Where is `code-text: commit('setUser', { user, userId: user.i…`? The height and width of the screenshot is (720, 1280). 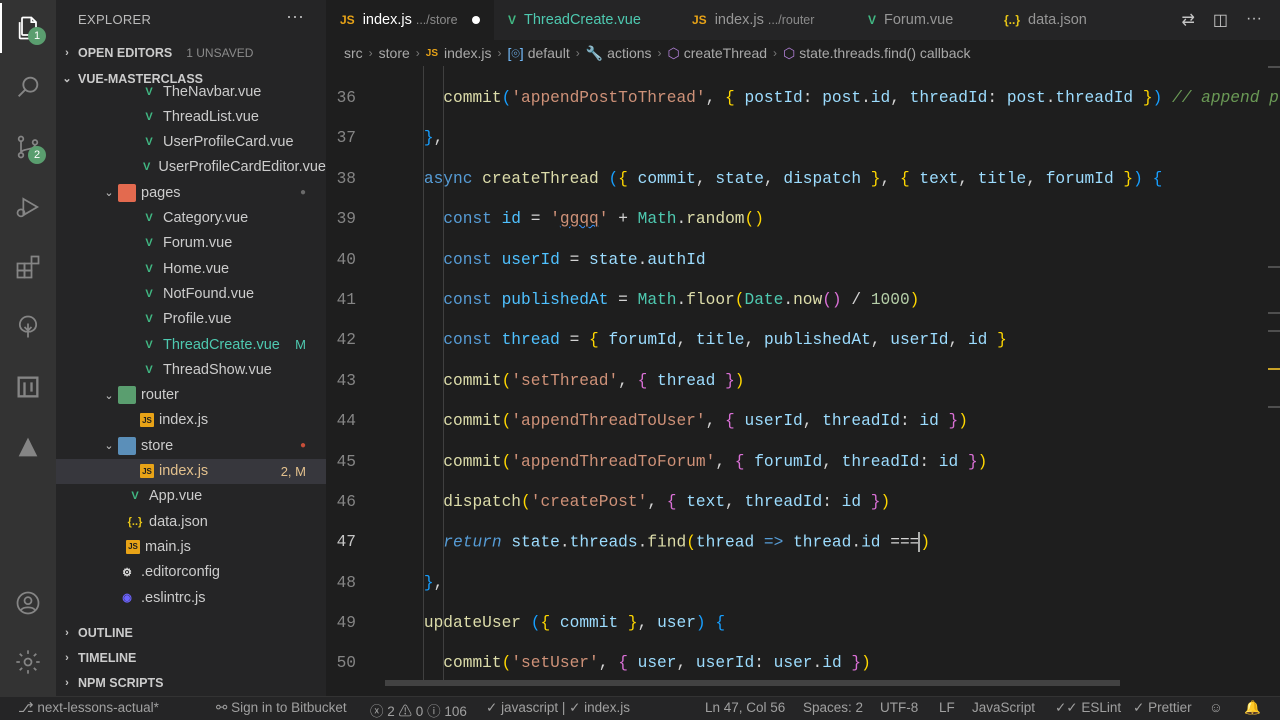 code-text: commit('setUser', { user, userId: user.i… is located at coordinates (657, 663).